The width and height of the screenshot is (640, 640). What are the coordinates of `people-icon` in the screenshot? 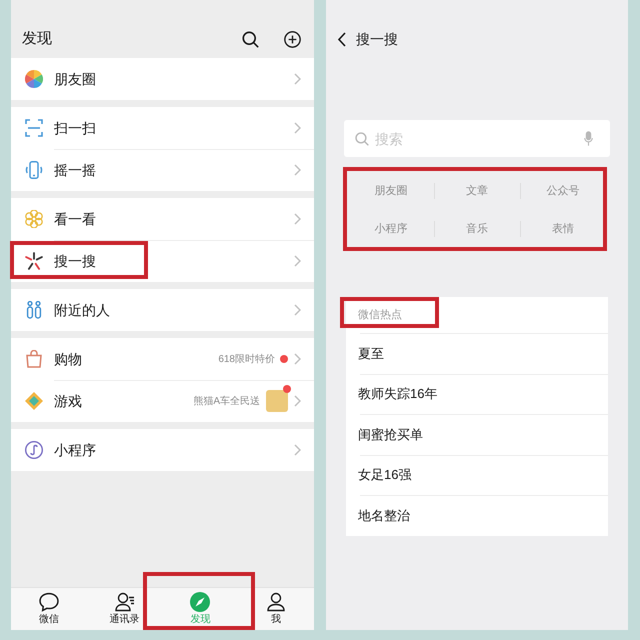 It's located at (34, 310).